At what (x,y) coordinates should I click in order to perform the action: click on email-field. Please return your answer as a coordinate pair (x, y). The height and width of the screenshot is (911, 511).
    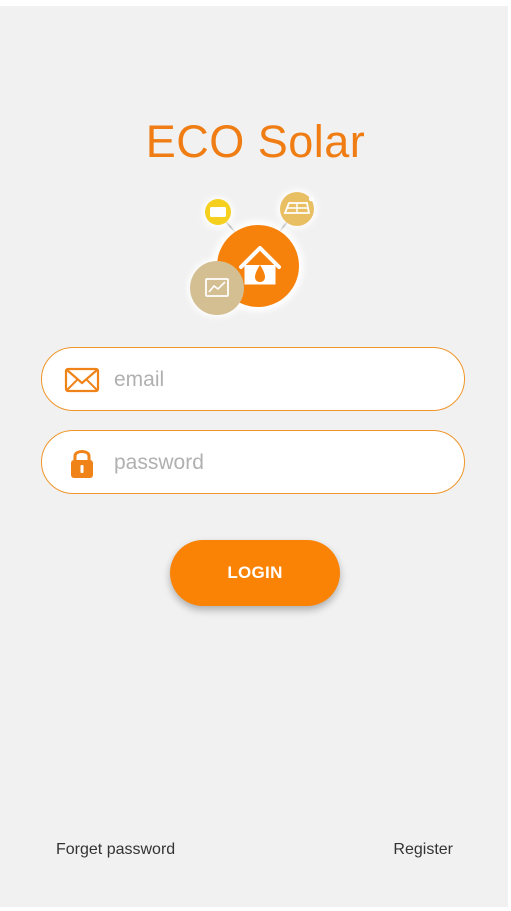
    Looking at the image, I should click on (253, 379).